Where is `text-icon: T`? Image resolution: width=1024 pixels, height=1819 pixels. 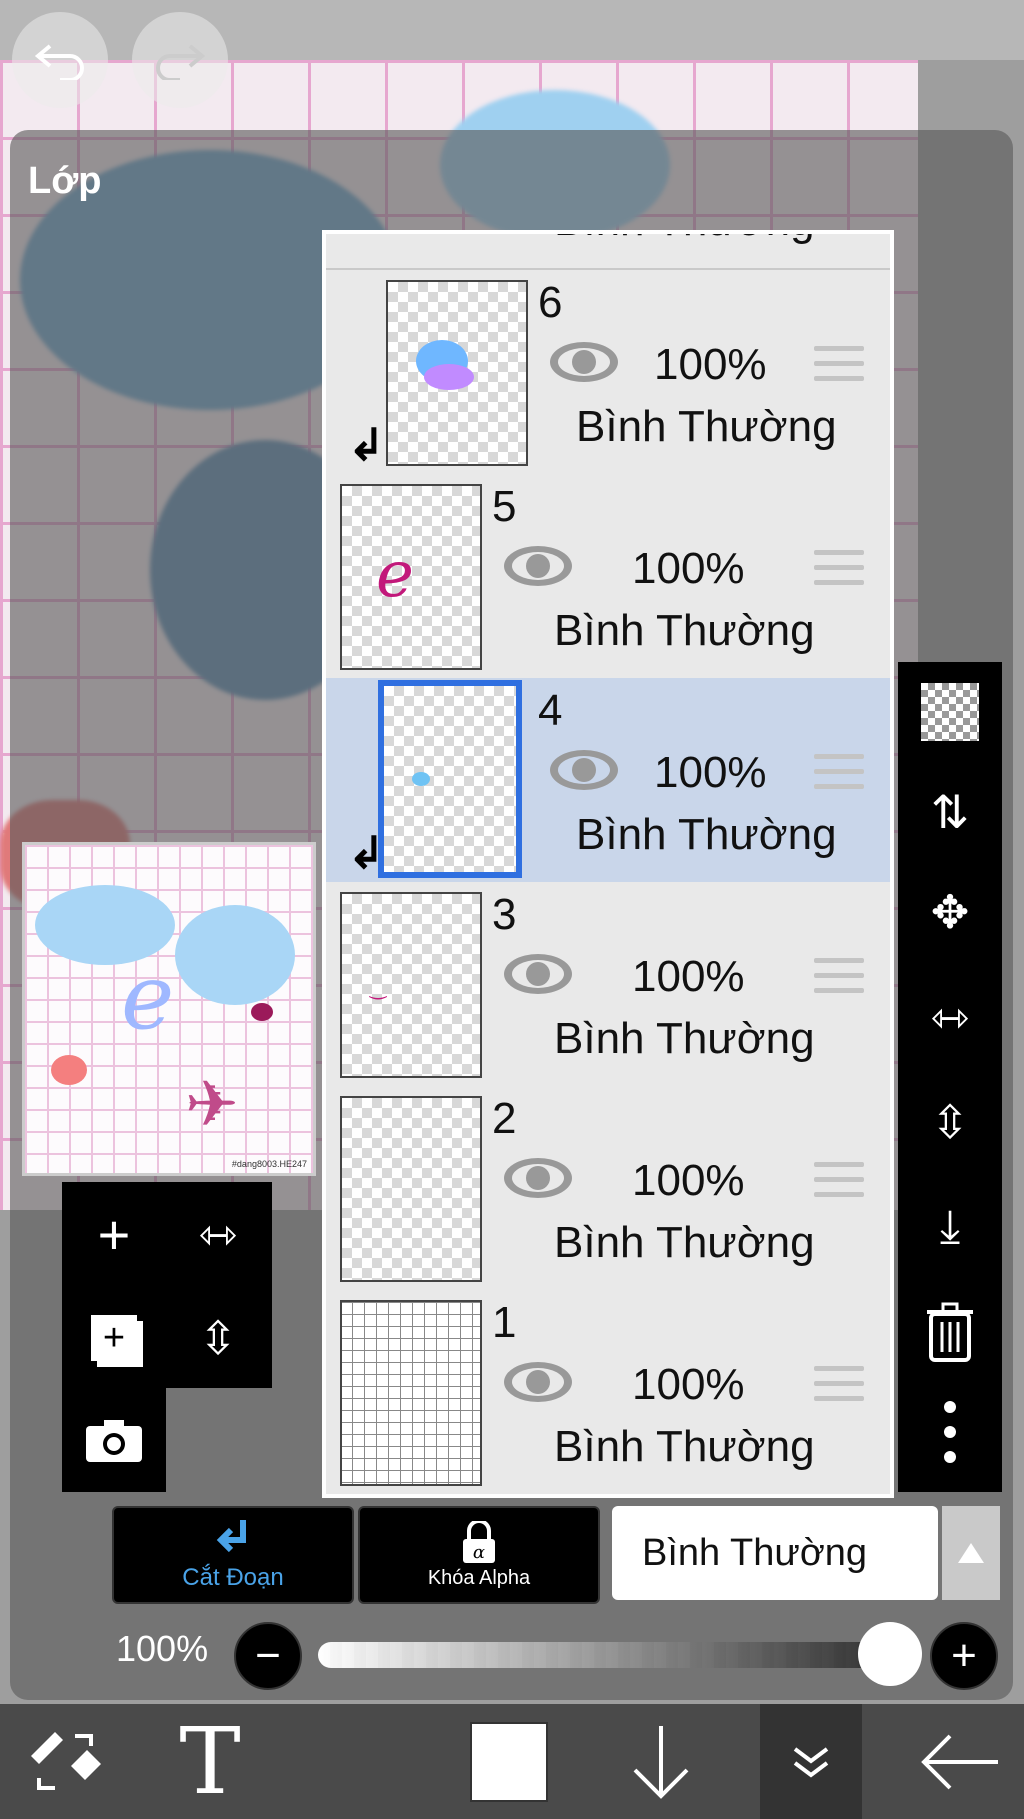 text-icon: T is located at coordinates (210, 1761).